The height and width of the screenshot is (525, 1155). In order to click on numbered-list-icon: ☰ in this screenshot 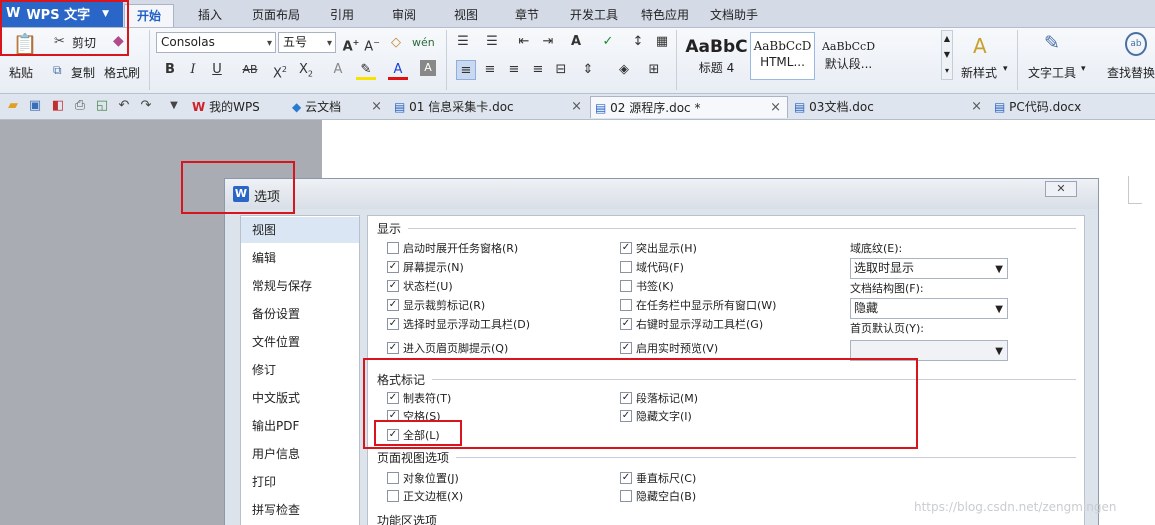, I will do `click(492, 42)`.